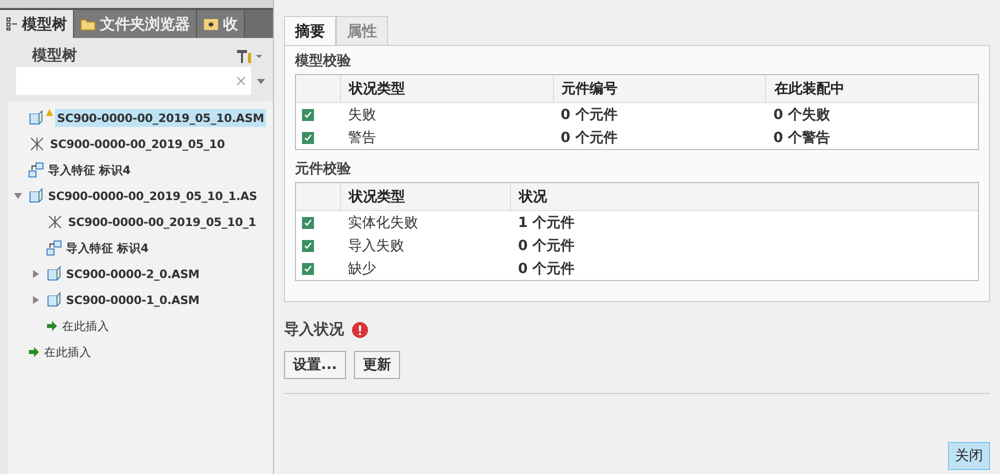  Describe the element at coordinates (133, 300) in the screenshot. I see `tree-item: SC900-0000-1_0.ASM` at that location.